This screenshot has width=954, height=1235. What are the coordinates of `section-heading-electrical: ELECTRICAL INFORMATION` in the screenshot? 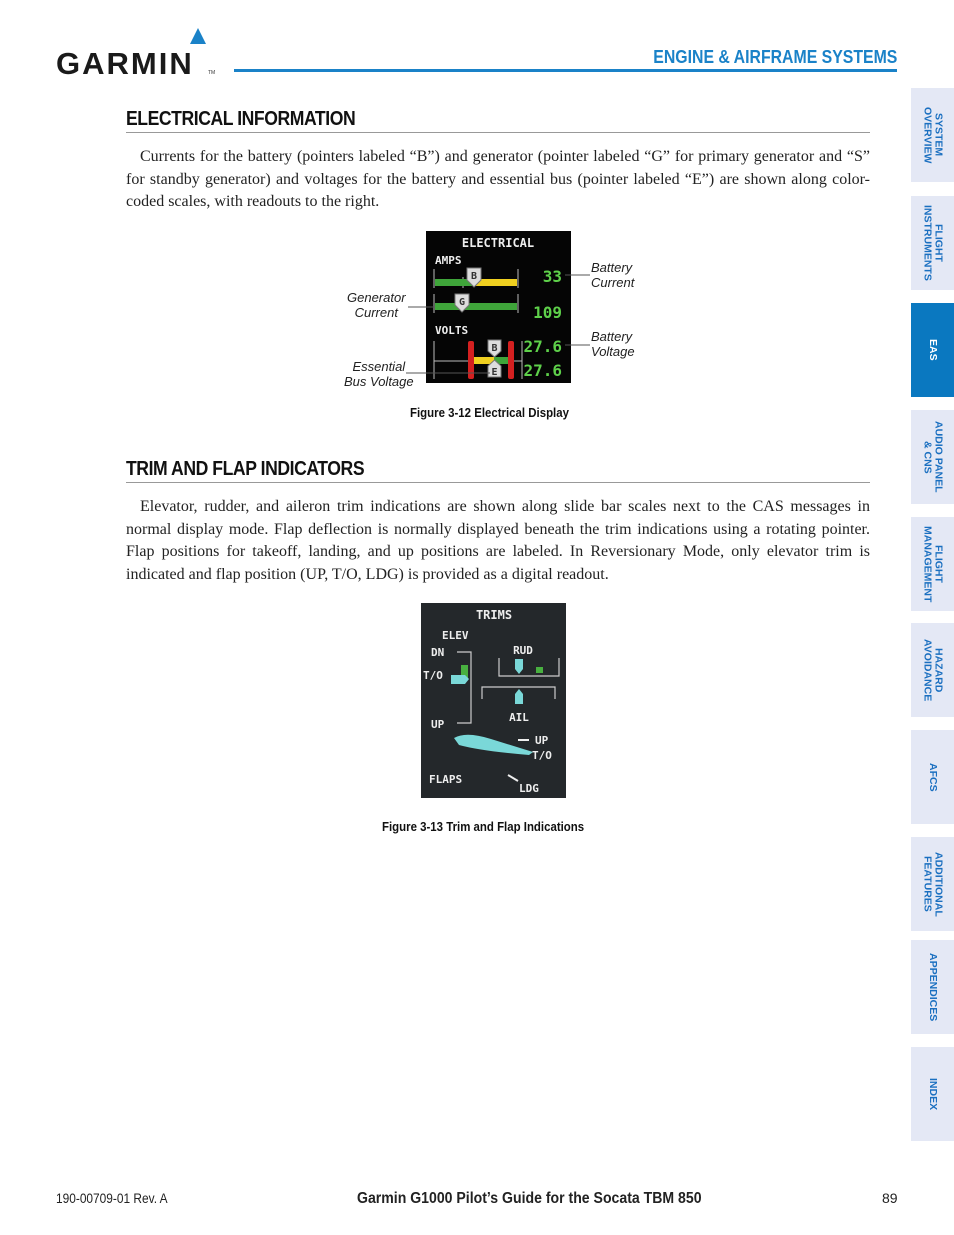 It's located at (498, 120).